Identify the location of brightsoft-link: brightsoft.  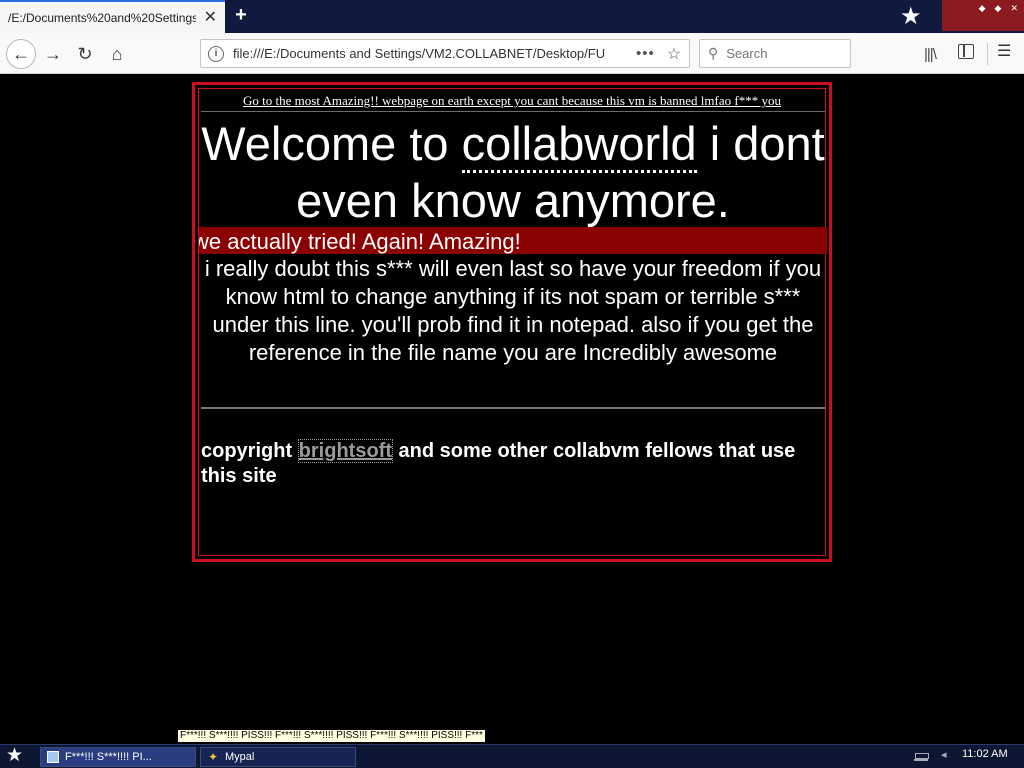
(345, 451).